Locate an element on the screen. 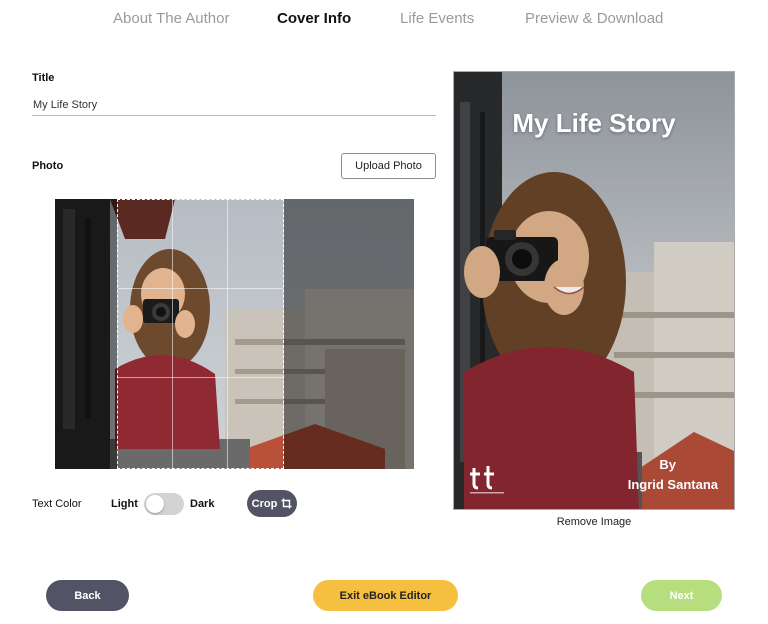  crop-button-label: Crop is located at coordinates (264, 503).